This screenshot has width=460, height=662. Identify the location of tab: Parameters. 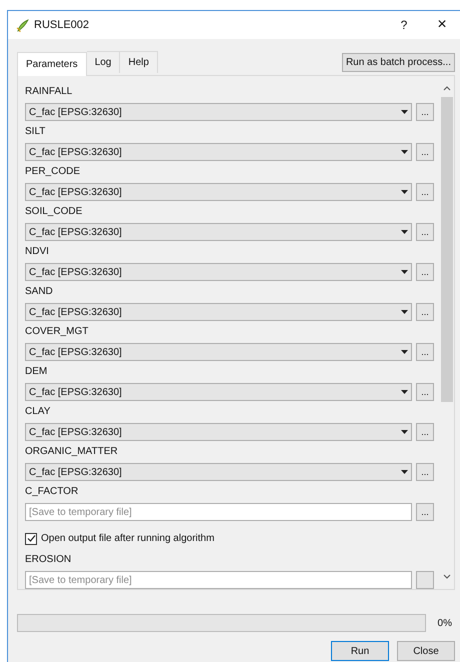
(52, 64).